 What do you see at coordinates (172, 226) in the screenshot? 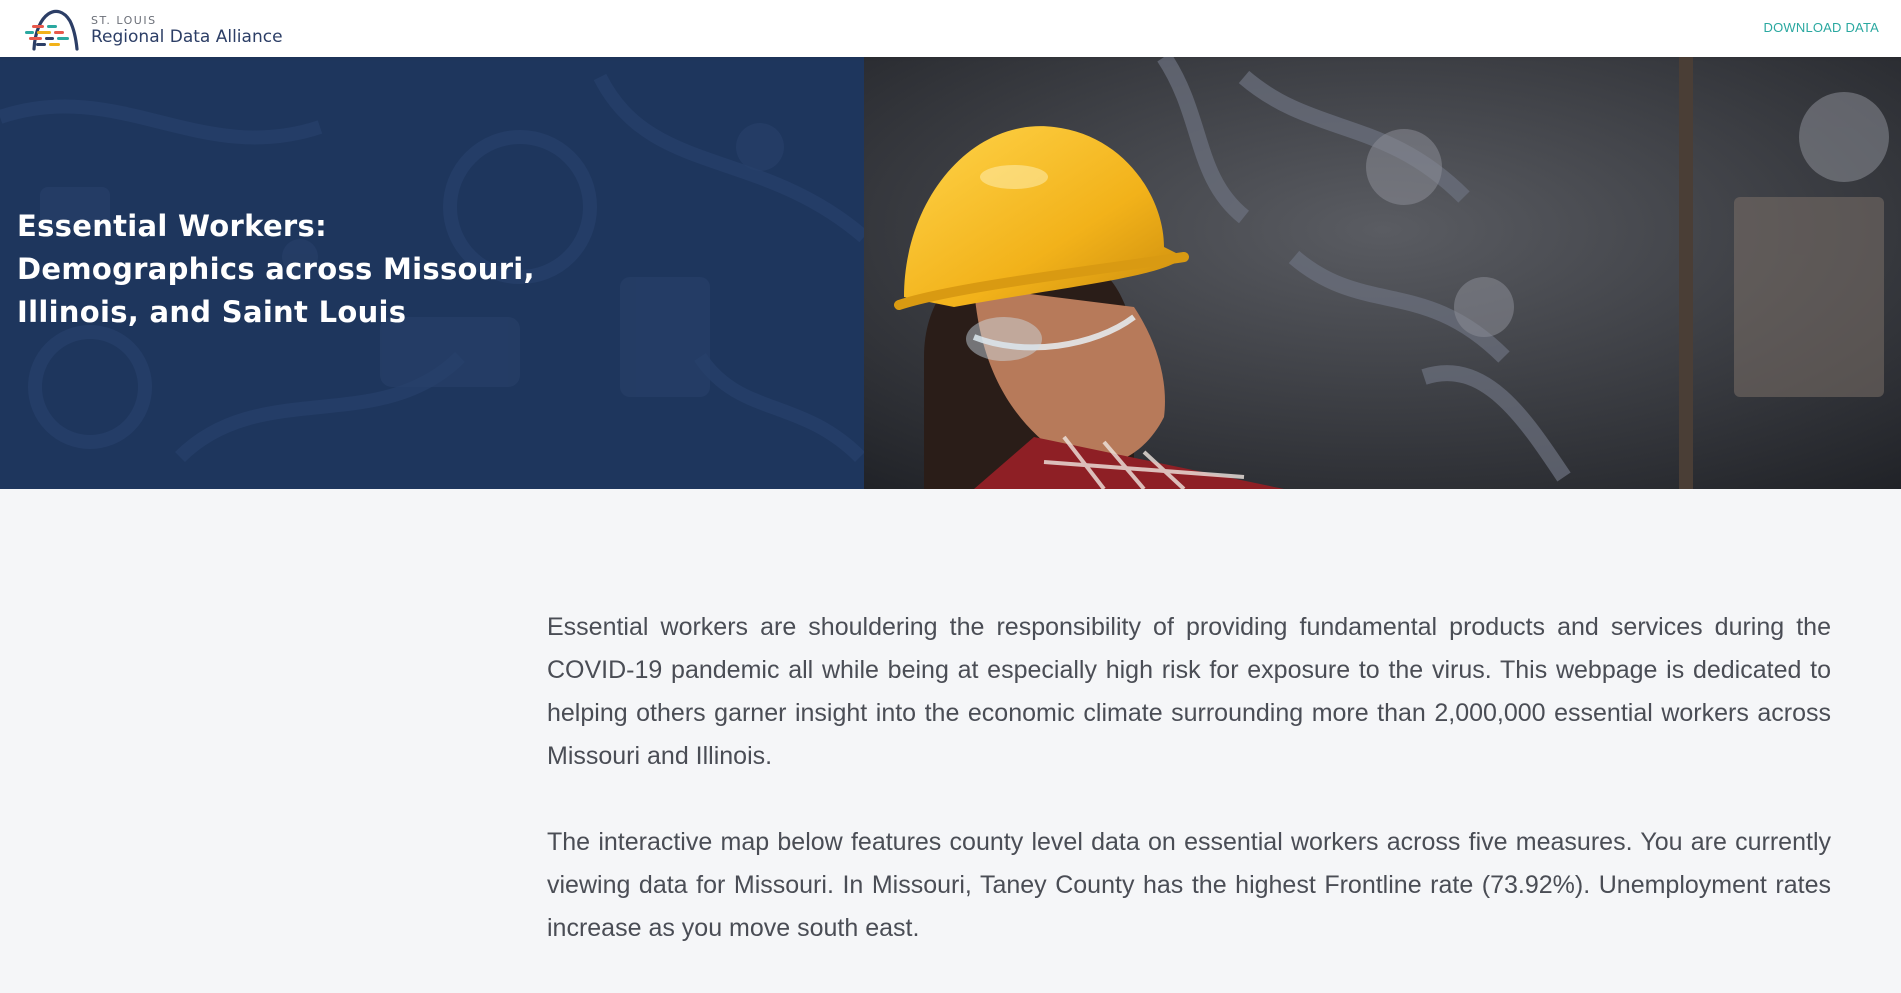
I see `page-title-line-1: Essential Workers:` at bounding box center [172, 226].